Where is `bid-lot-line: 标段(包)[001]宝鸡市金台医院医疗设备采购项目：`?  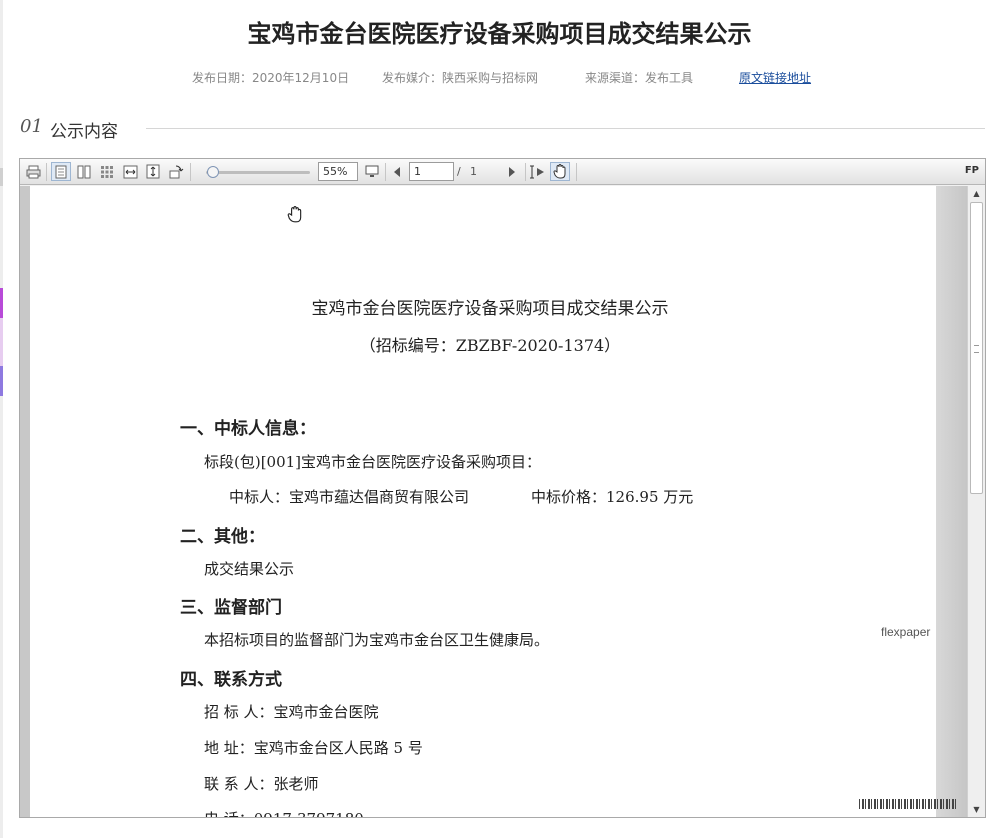
bid-lot-line: 标段(包)[001]宝鸡市金台医院医疗设备采购项目： is located at coordinates (373, 462).